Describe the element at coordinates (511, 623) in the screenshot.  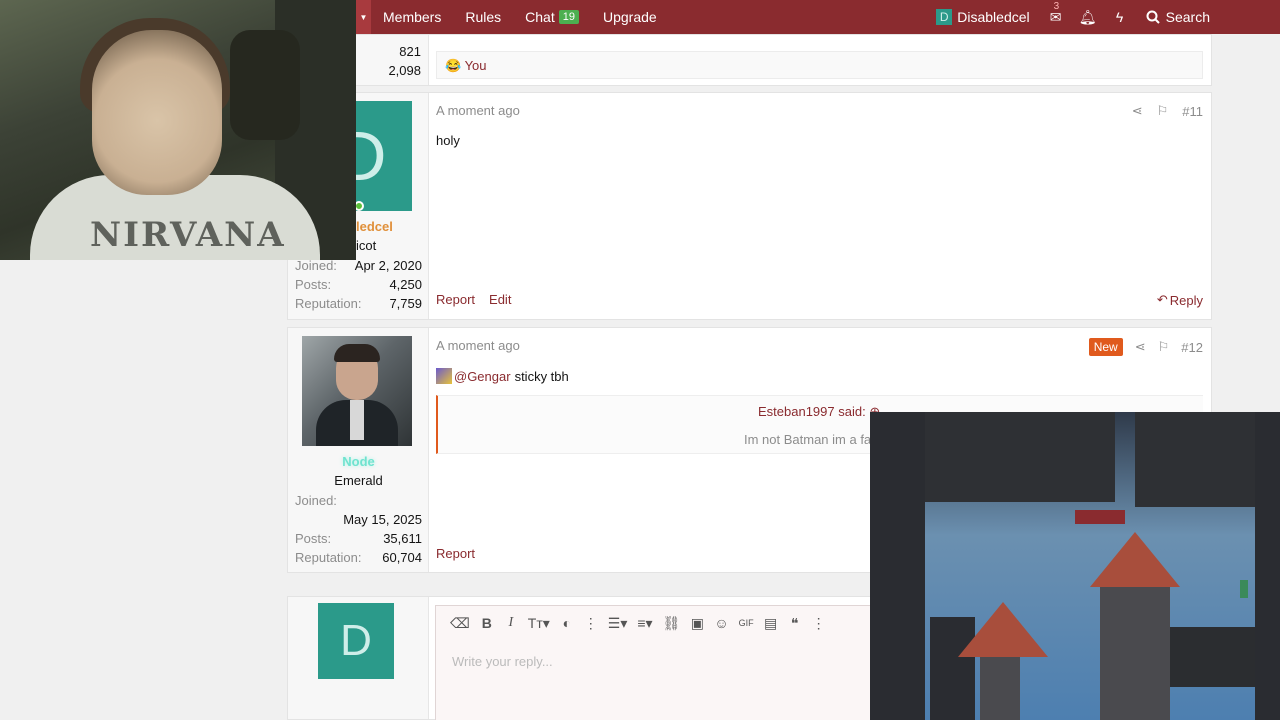
I see `italic-icon: I` at that location.